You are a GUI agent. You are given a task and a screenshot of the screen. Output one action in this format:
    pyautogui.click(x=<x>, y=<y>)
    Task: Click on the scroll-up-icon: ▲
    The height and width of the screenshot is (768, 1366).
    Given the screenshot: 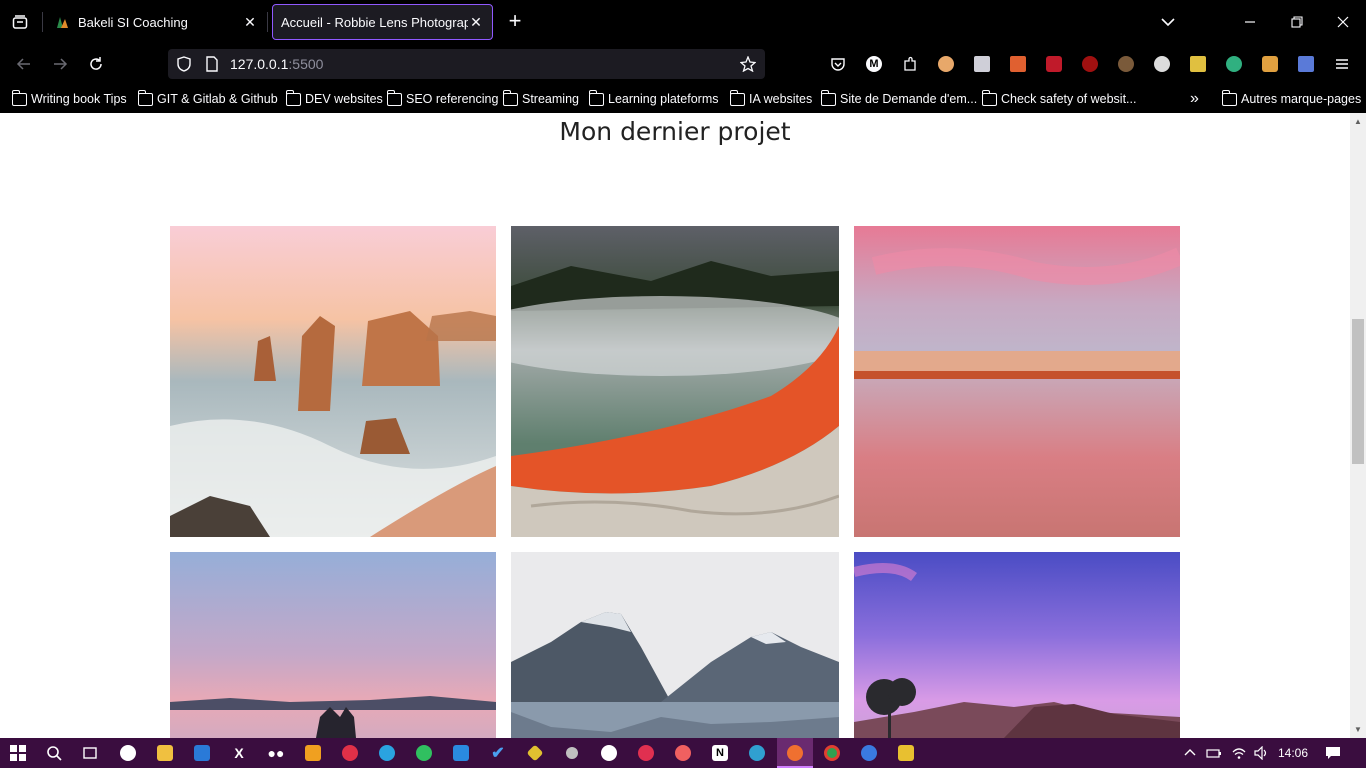 What is the action you would take?
    pyautogui.click(x=1358, y=121)
    